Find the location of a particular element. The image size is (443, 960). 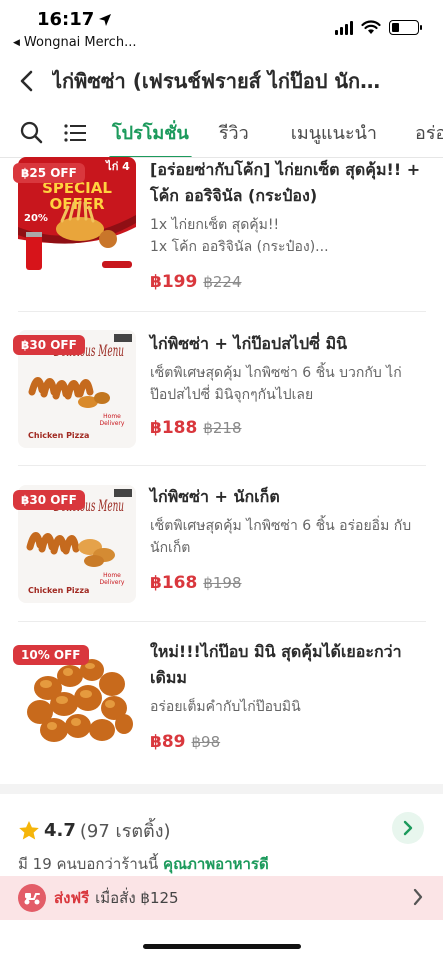

cellular-signal-icon is located at coordinates (344, 27).